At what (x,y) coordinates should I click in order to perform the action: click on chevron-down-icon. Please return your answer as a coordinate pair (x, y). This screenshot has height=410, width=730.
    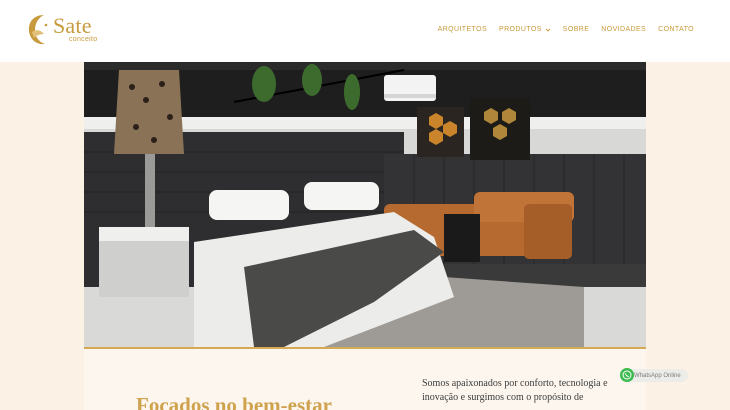
    Looking at the image, I should click on (548, 30).